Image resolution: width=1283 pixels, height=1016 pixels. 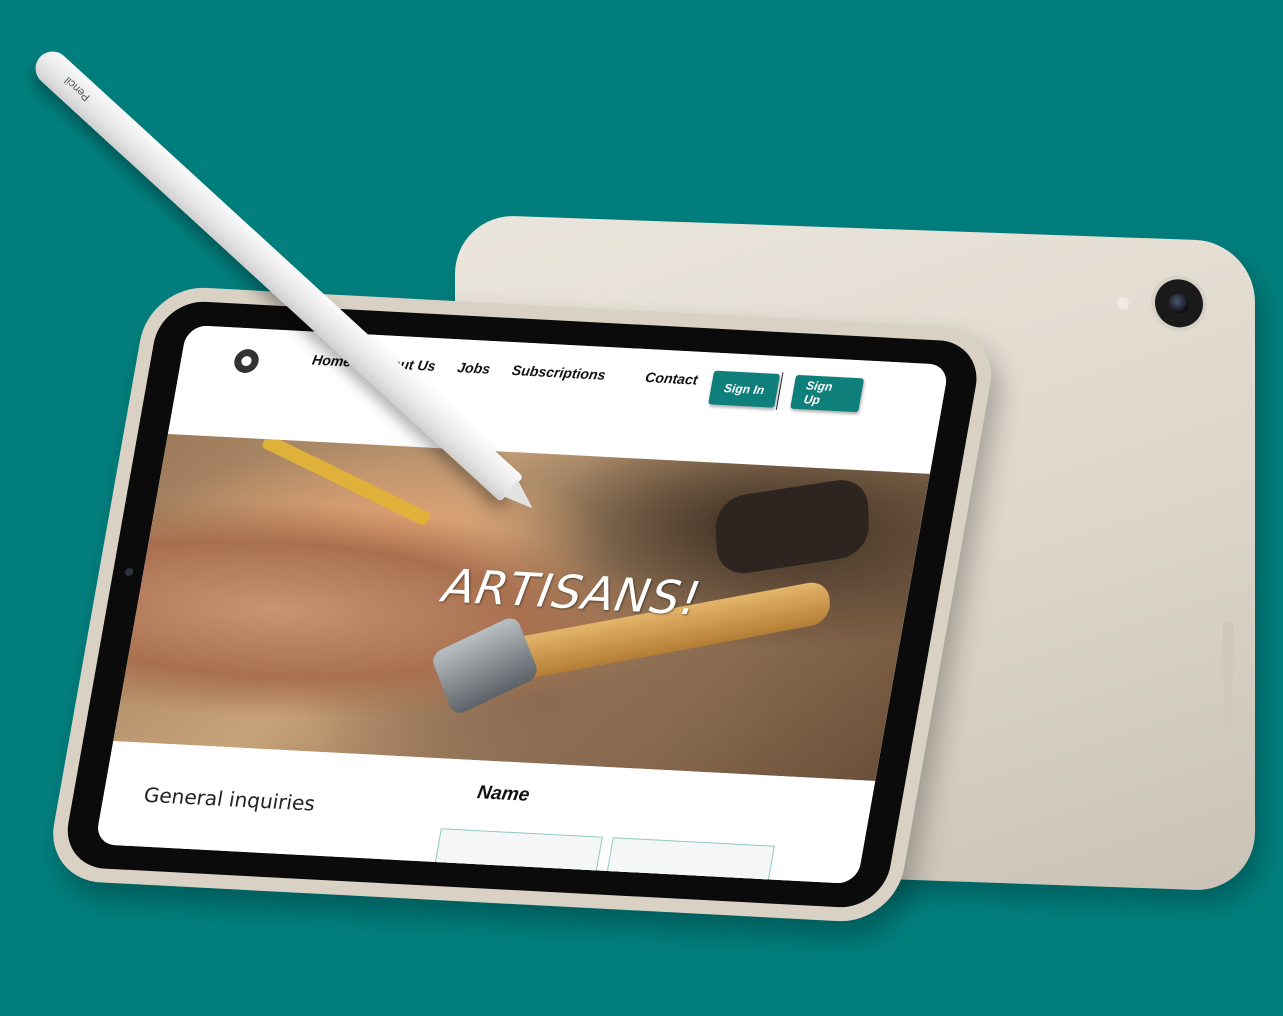 I want to click on hero-title: ARTISANS!, so click(x=572, y=592).